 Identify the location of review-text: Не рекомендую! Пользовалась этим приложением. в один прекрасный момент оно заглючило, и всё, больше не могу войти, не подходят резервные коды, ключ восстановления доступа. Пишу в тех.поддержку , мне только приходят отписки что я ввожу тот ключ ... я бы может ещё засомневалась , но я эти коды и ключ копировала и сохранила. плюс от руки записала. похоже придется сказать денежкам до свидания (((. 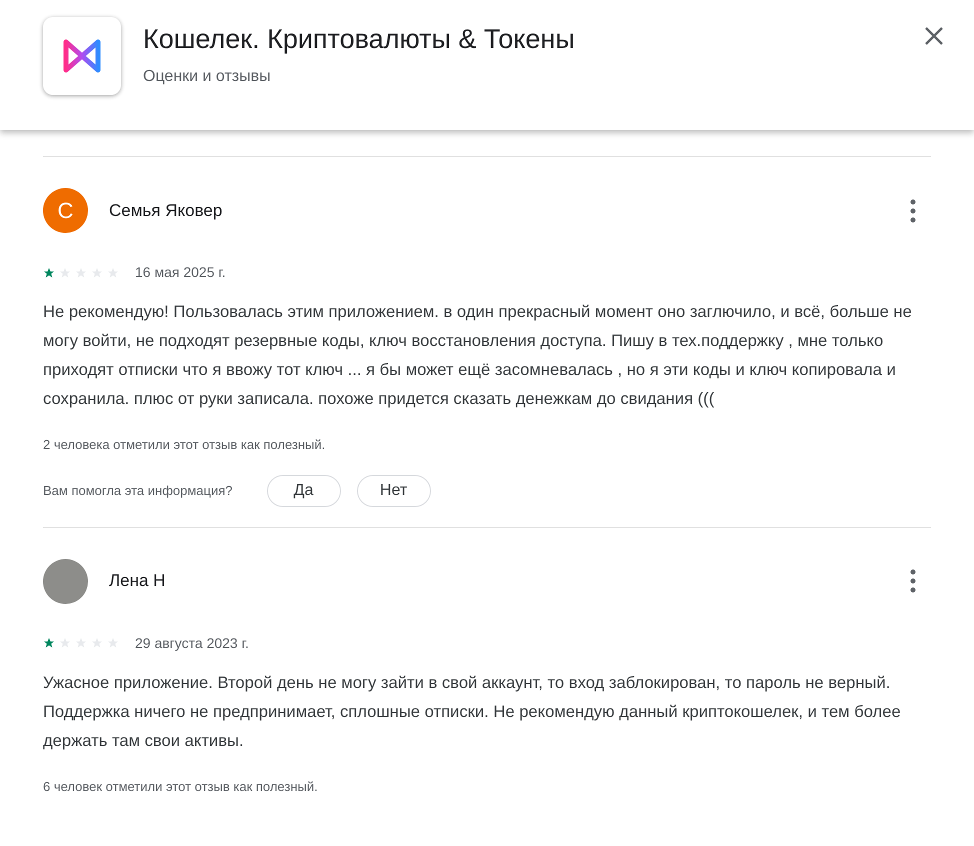
(478, 355).